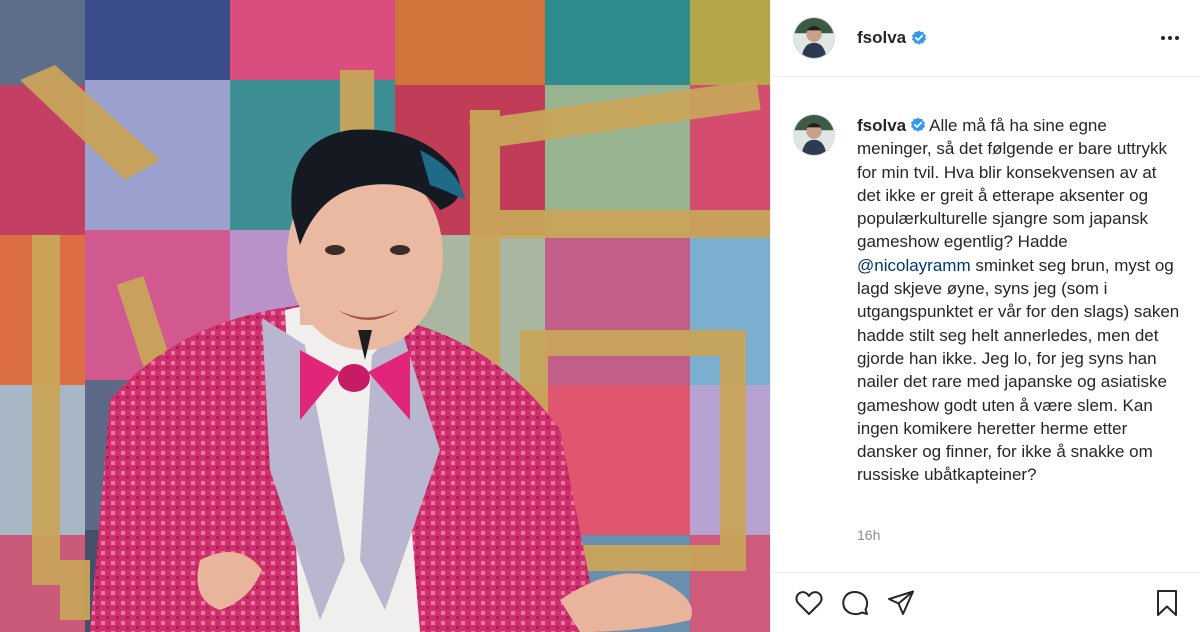 This screenshot has height=632, width=1200. I want to click on bookmark-icon, so click(1167, 602).